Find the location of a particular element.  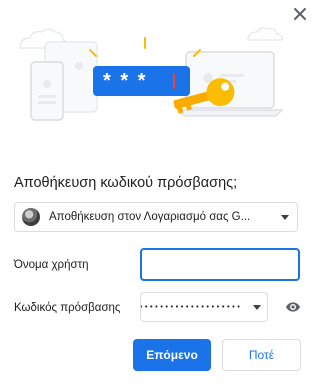

eye-icon is located at coordinates (293, 307).